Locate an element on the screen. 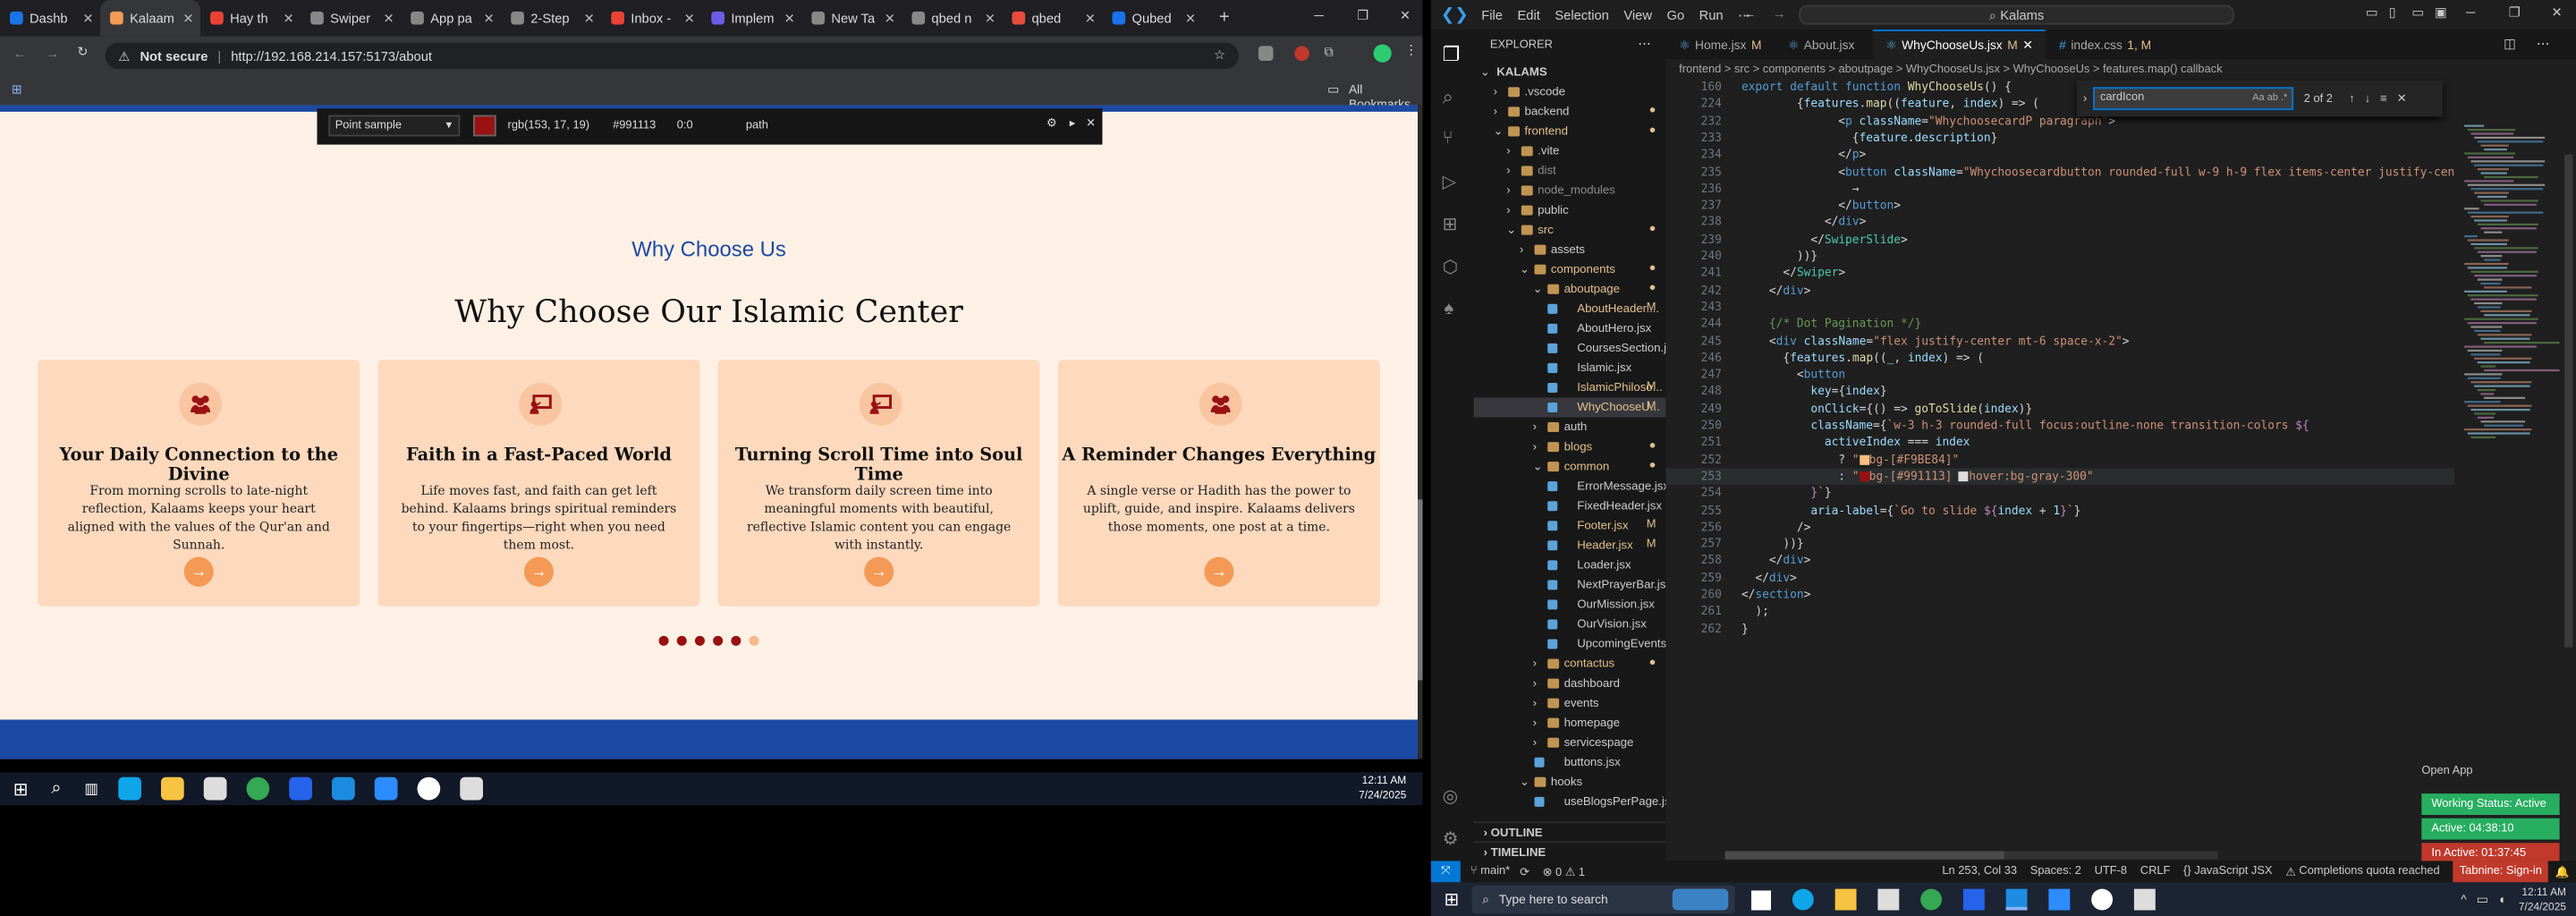  tree-folder: › dist is located at coordinates (1570, 171).